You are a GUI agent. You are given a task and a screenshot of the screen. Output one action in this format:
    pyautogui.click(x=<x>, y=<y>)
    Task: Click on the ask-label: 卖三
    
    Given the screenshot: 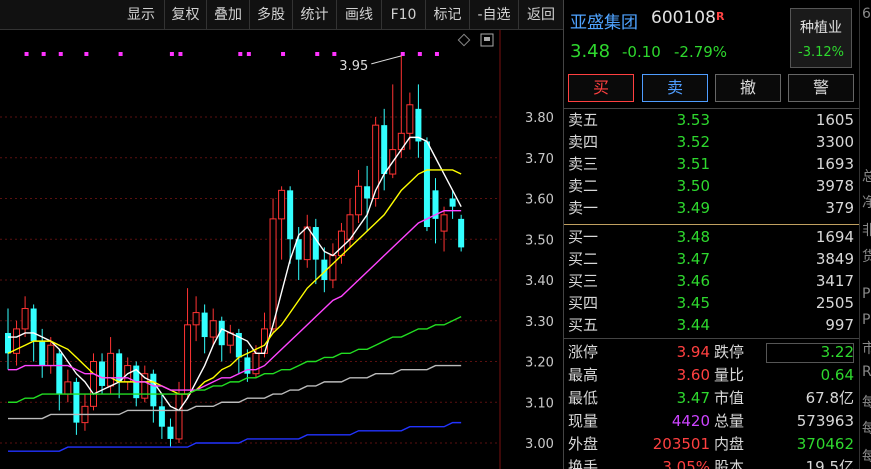 What is the action you would take?
    pyautogui.click(x=583, y=164)
    